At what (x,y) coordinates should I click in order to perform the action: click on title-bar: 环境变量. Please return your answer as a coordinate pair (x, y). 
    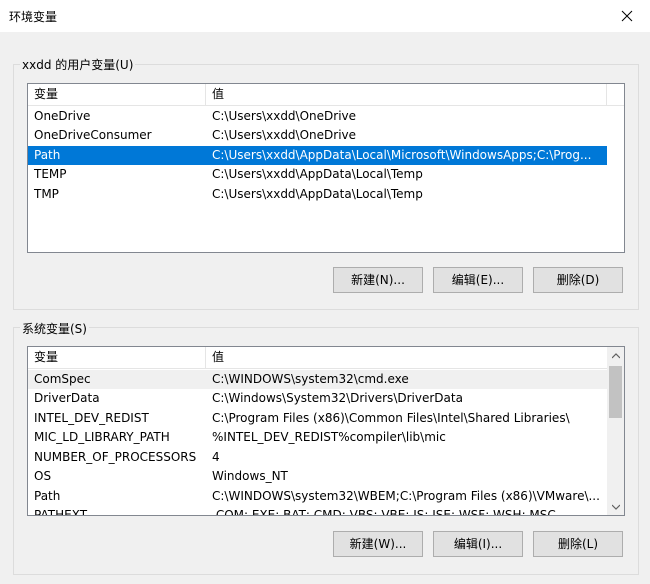
    Looking at the image, I should click on (325, 16).